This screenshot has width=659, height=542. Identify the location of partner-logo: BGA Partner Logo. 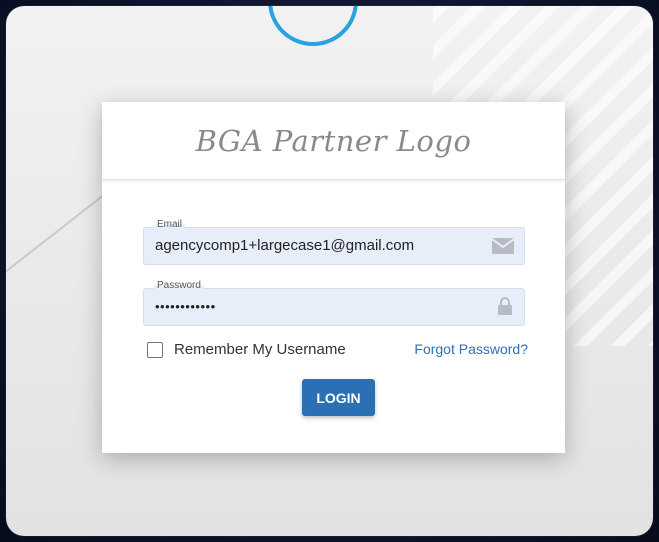
(333, 140).